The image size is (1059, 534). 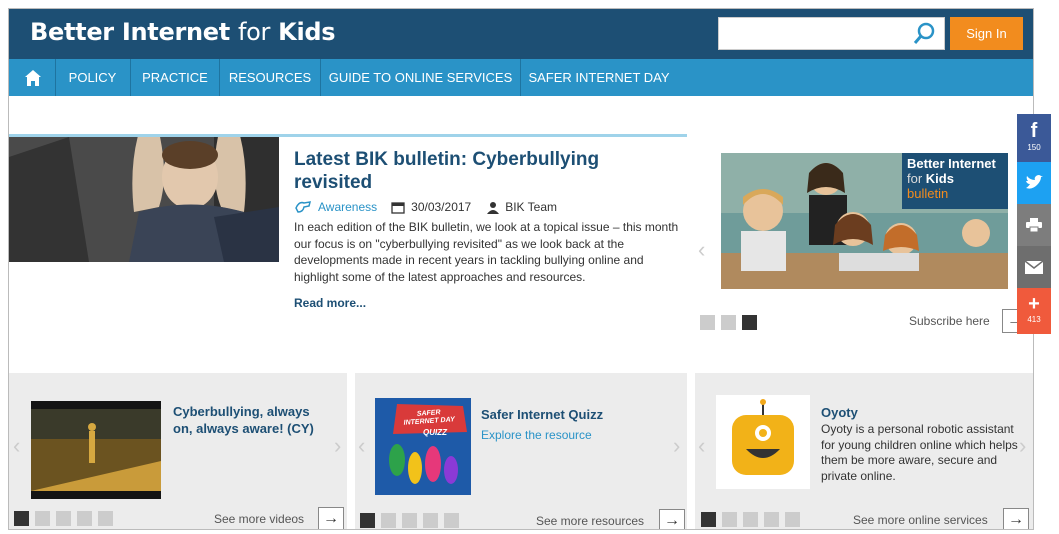 What do you see at coordinates (303, 207) in the screenshot?
I see `hand-icon` at bounding box center [303, 207].